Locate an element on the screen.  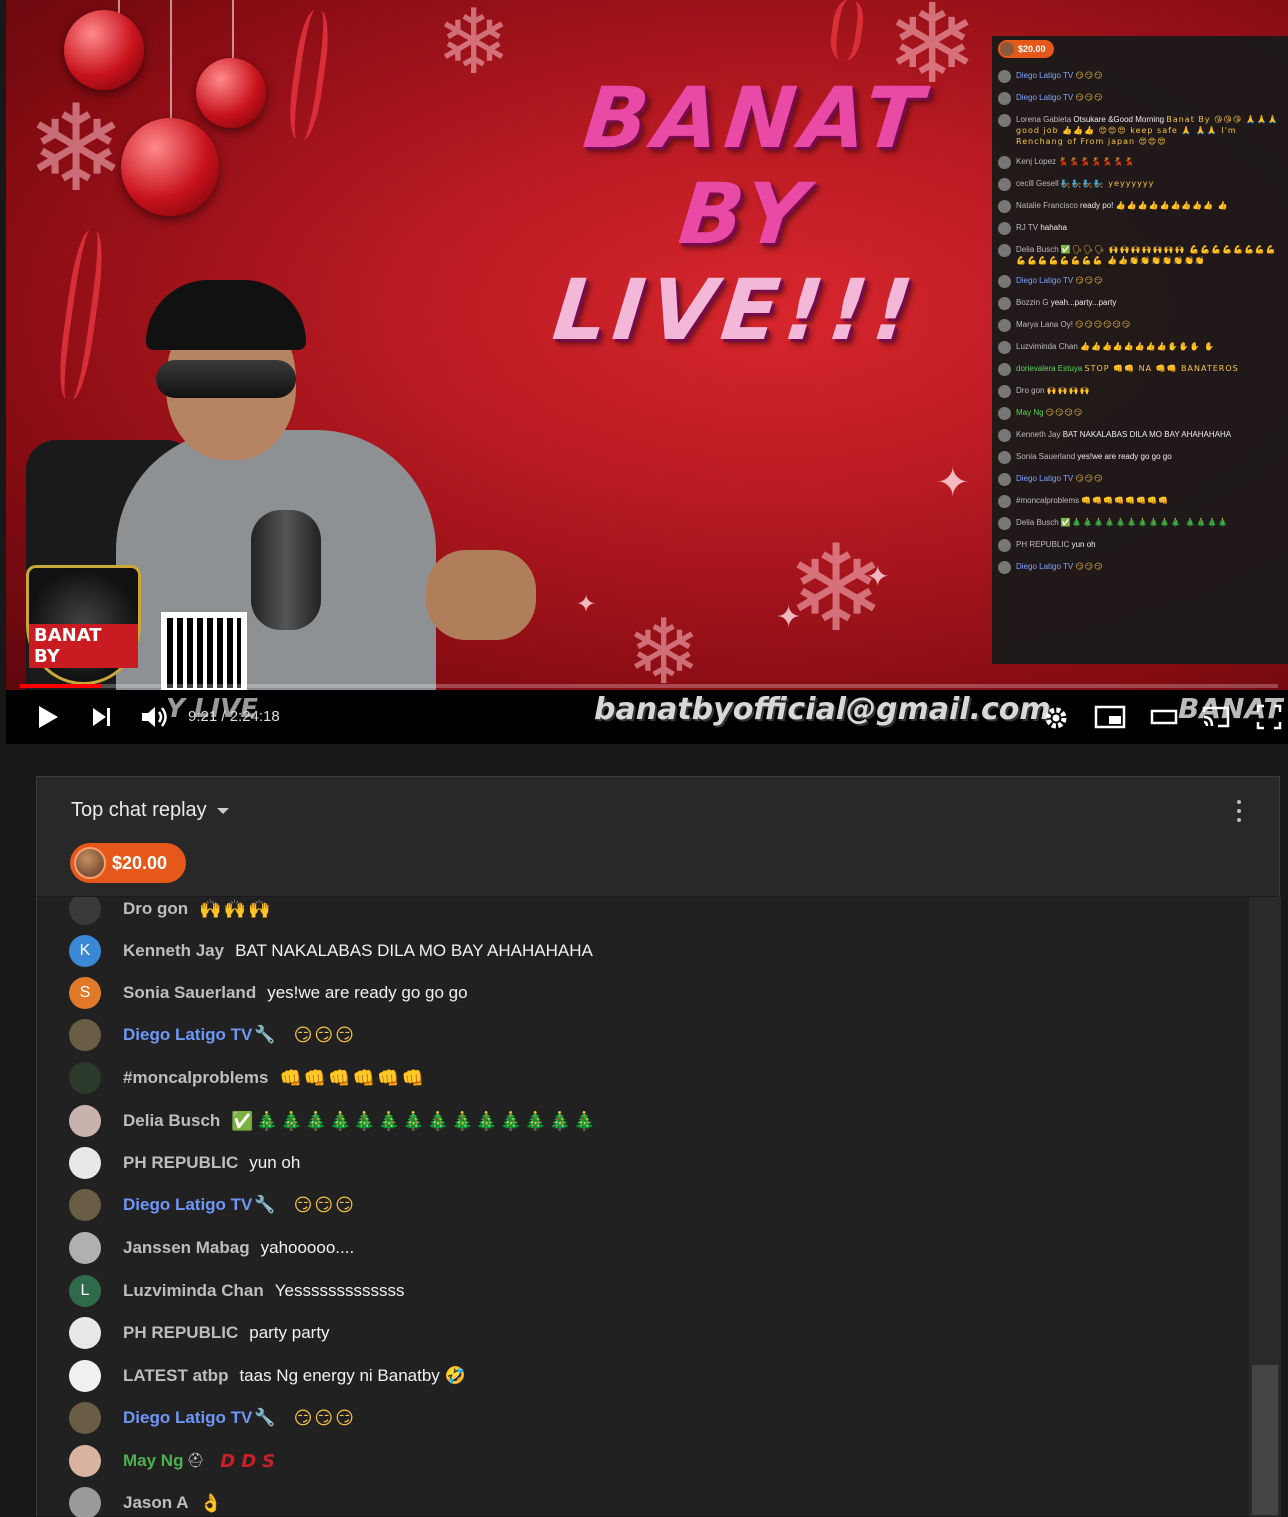
overlay-emotes: 👊👊👊👊👊👊👊👊 is located at coordinates (1125, 500).